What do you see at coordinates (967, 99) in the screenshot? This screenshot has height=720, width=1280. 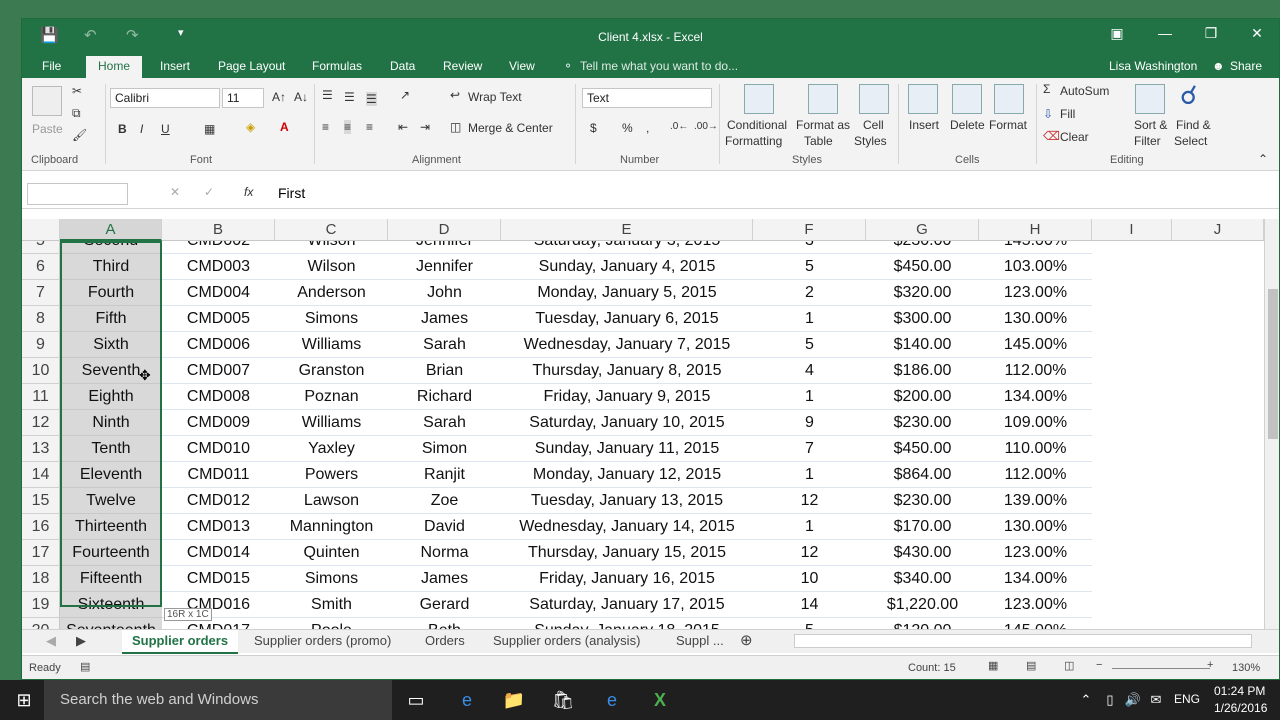 I see `delete-cells-icon` at bounding box center [967, 99].